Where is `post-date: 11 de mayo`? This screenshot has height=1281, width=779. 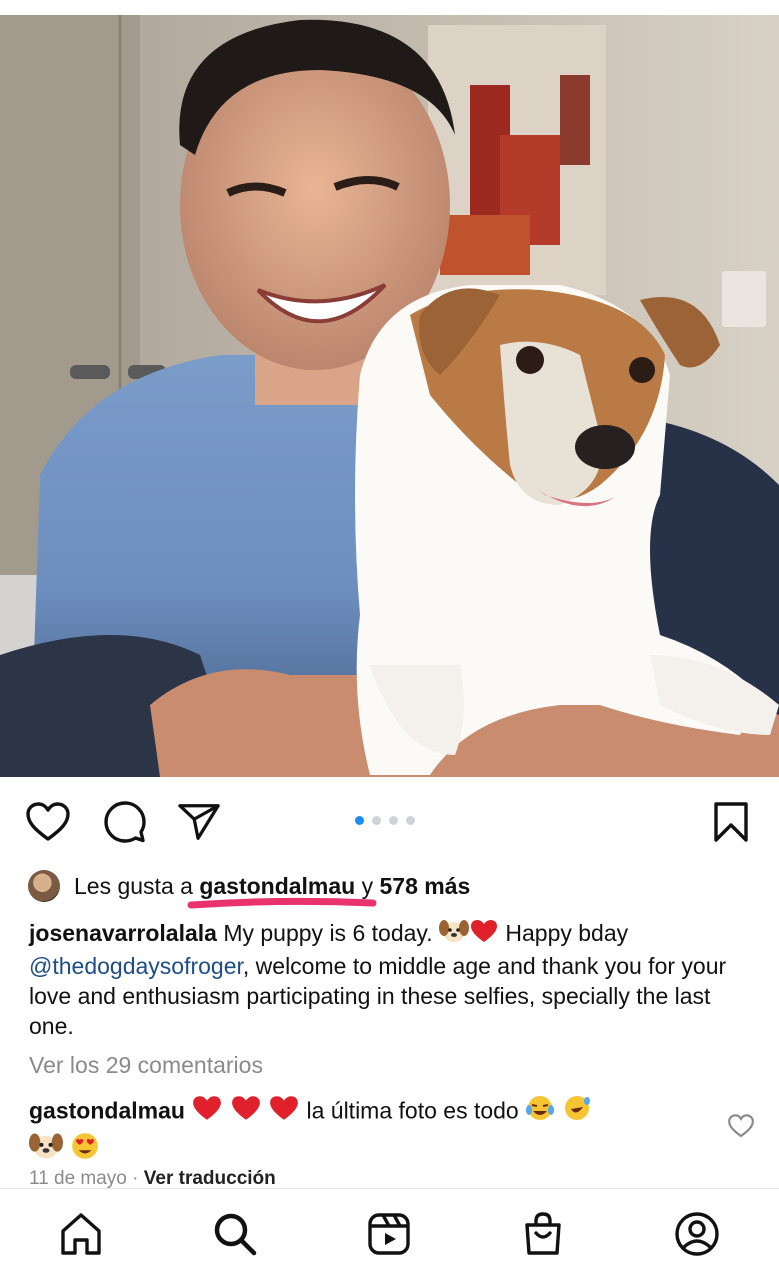 post-date: 11 de mayo is located at coordinates (78, 1178).